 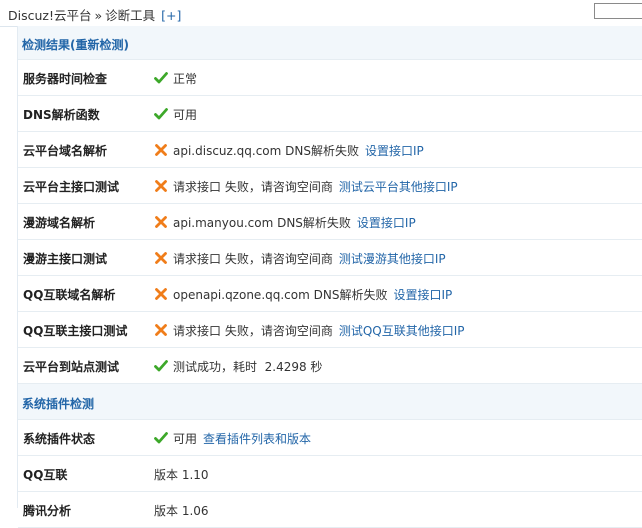 I want to click on add-shortcut-link: [+], so click(x=171, y=15).